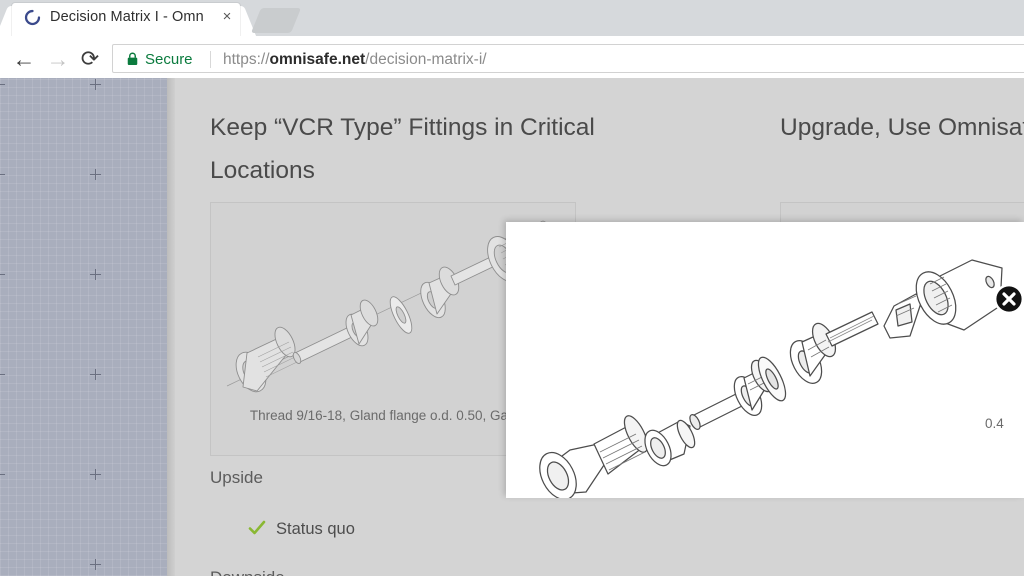  What do you see at coordinates (210, 59) in the screenshot?
I see `omnibox-divider` at bounding box center [210, 59].